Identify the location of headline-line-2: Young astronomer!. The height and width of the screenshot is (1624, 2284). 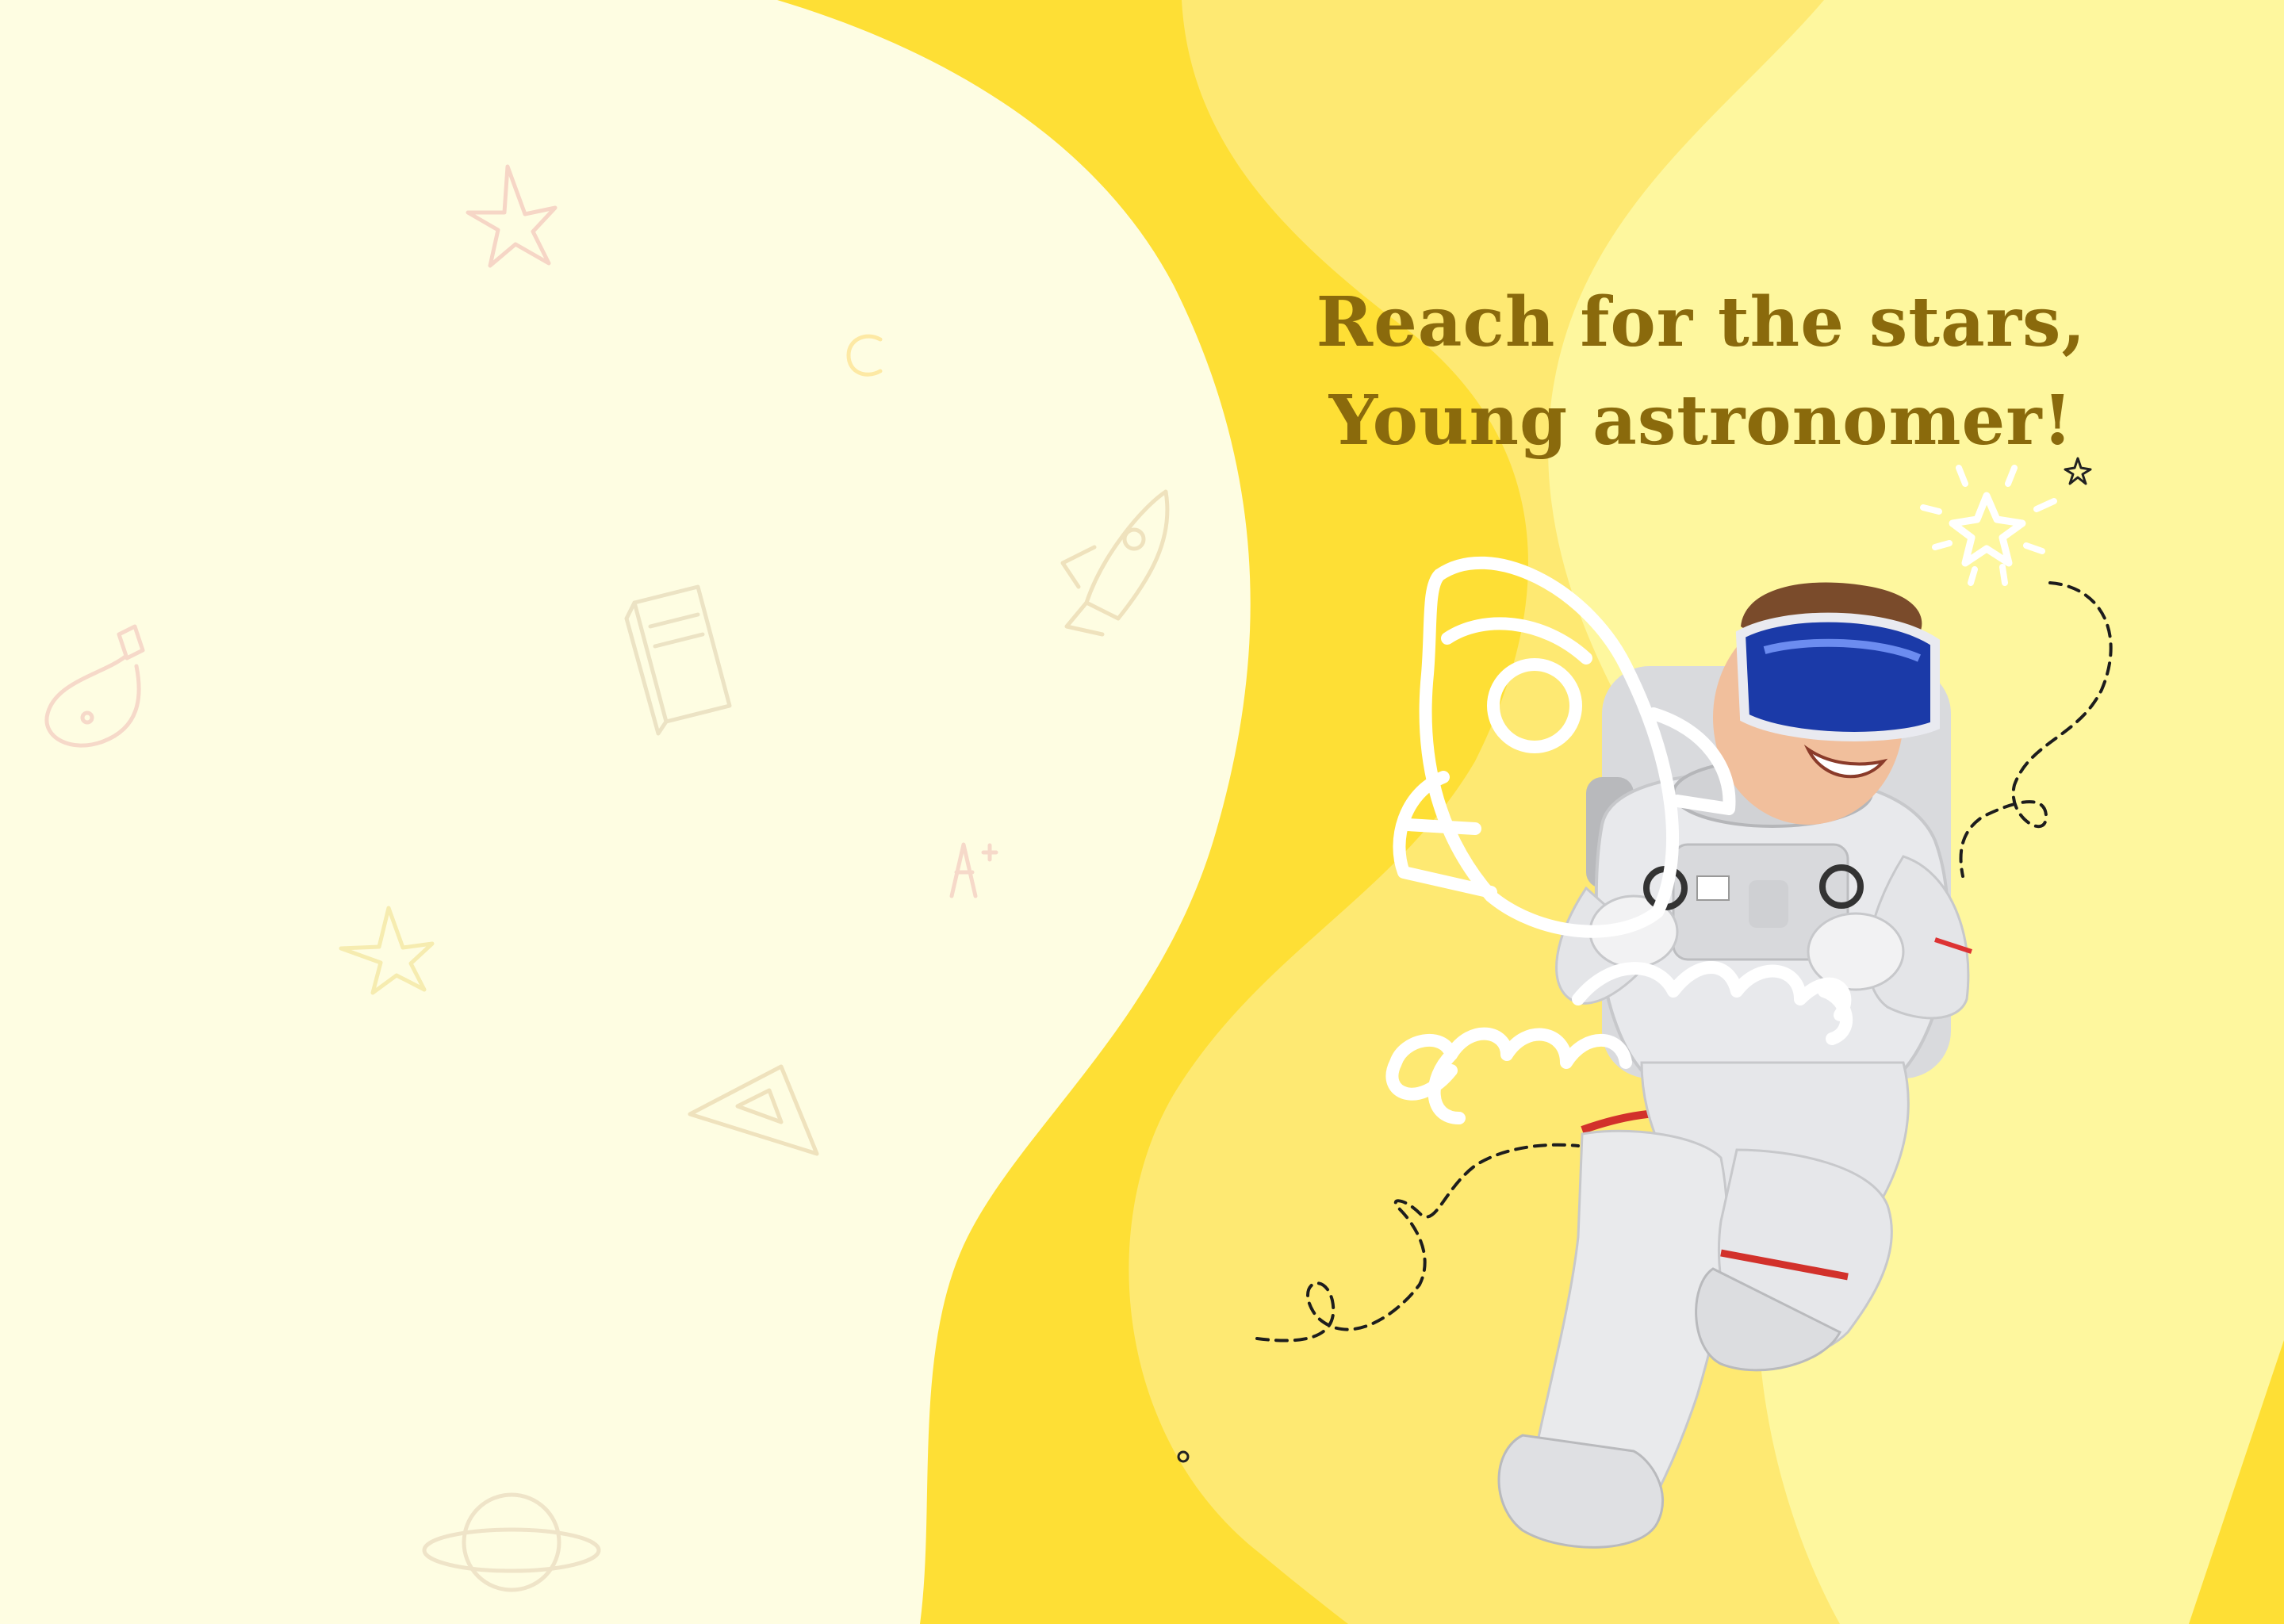
(1701, 421).